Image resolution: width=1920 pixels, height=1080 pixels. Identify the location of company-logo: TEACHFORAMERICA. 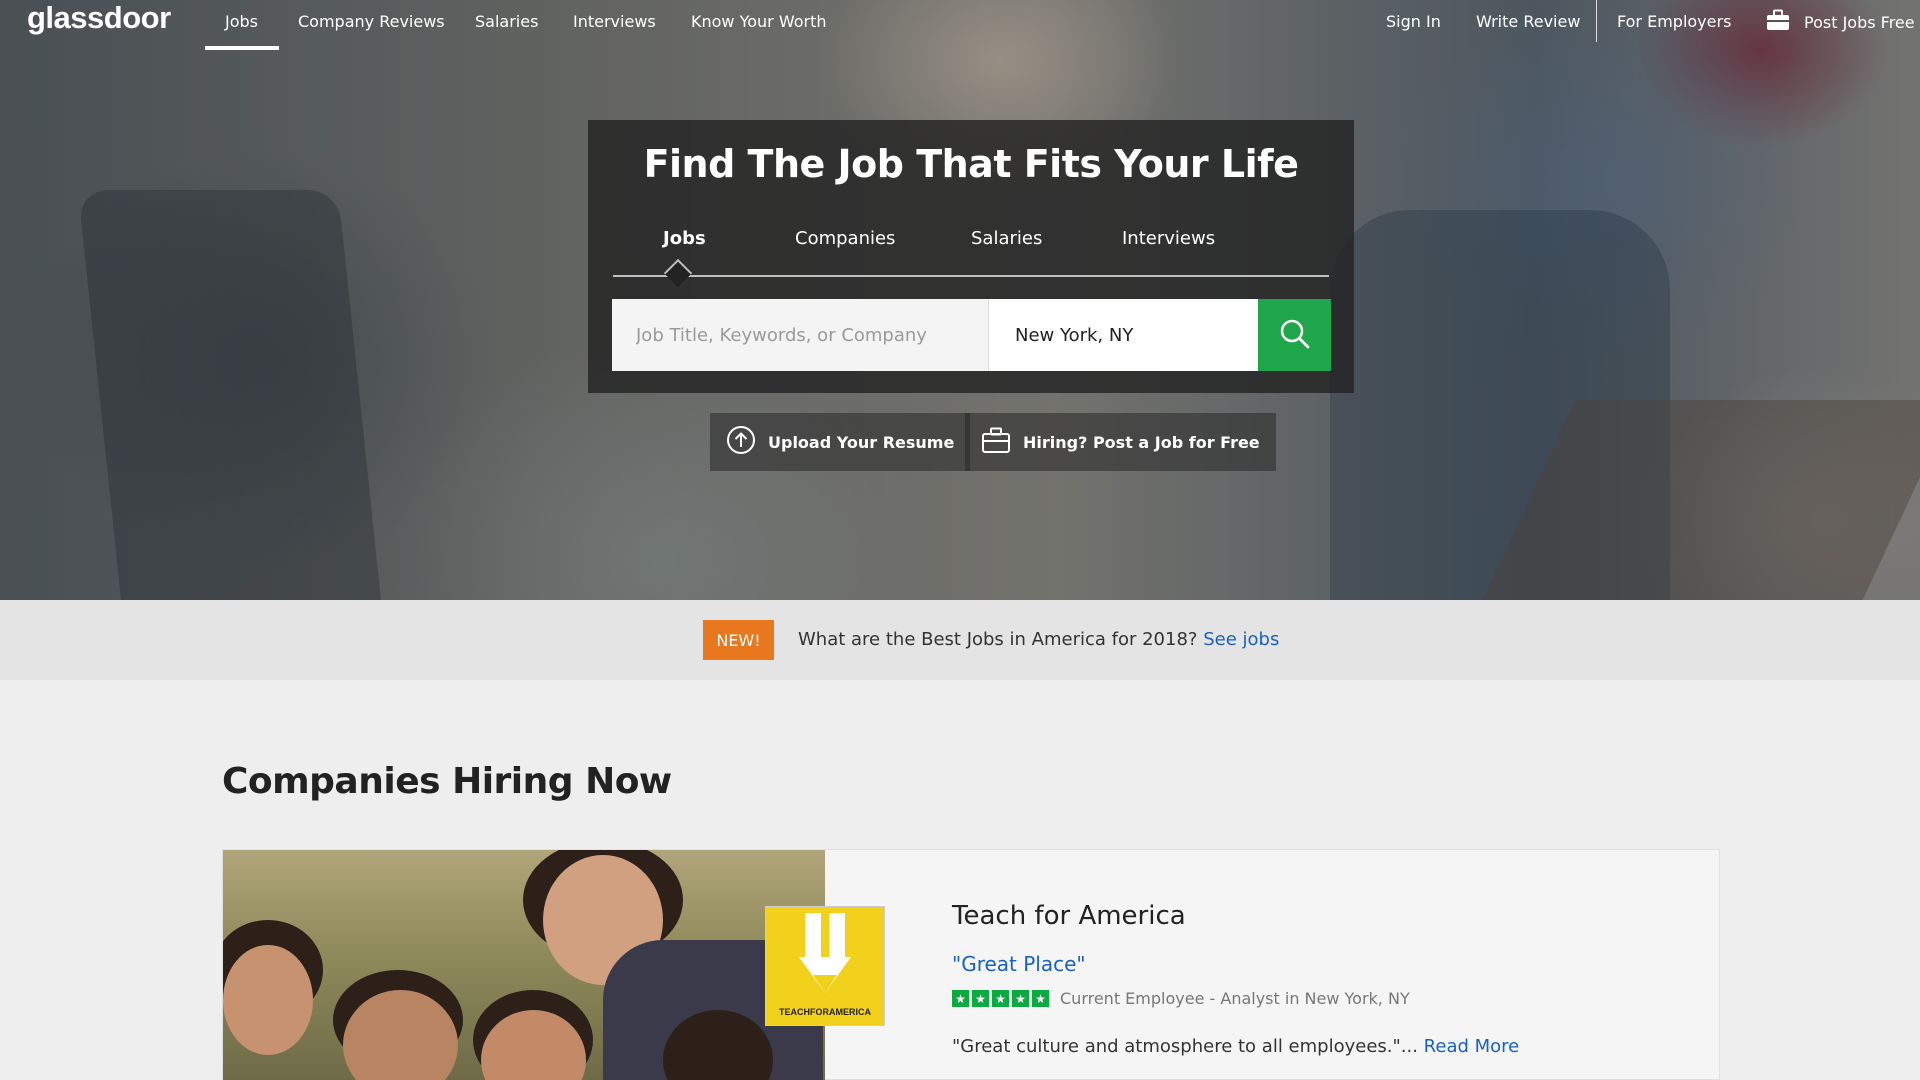
(825, 966).